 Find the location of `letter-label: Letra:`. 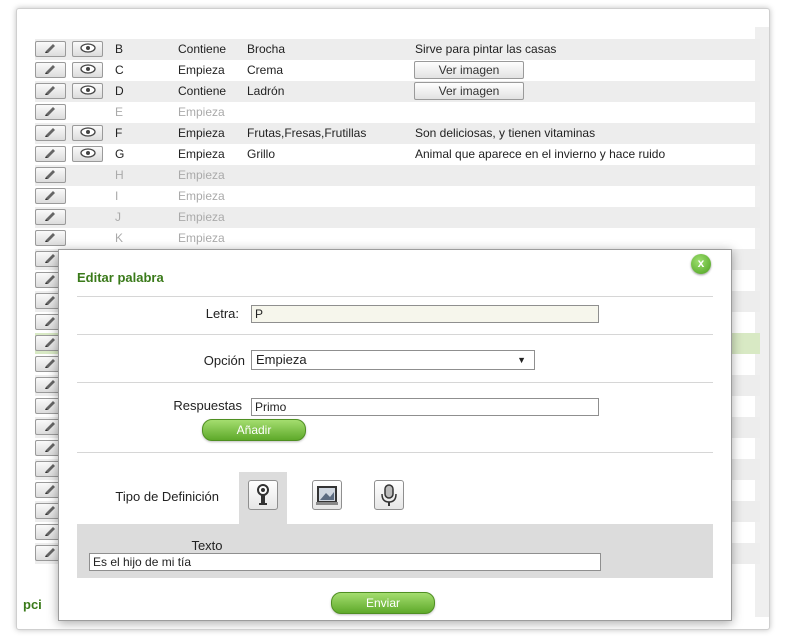

letter-label: Letra: is located at coordinates (222, 313).